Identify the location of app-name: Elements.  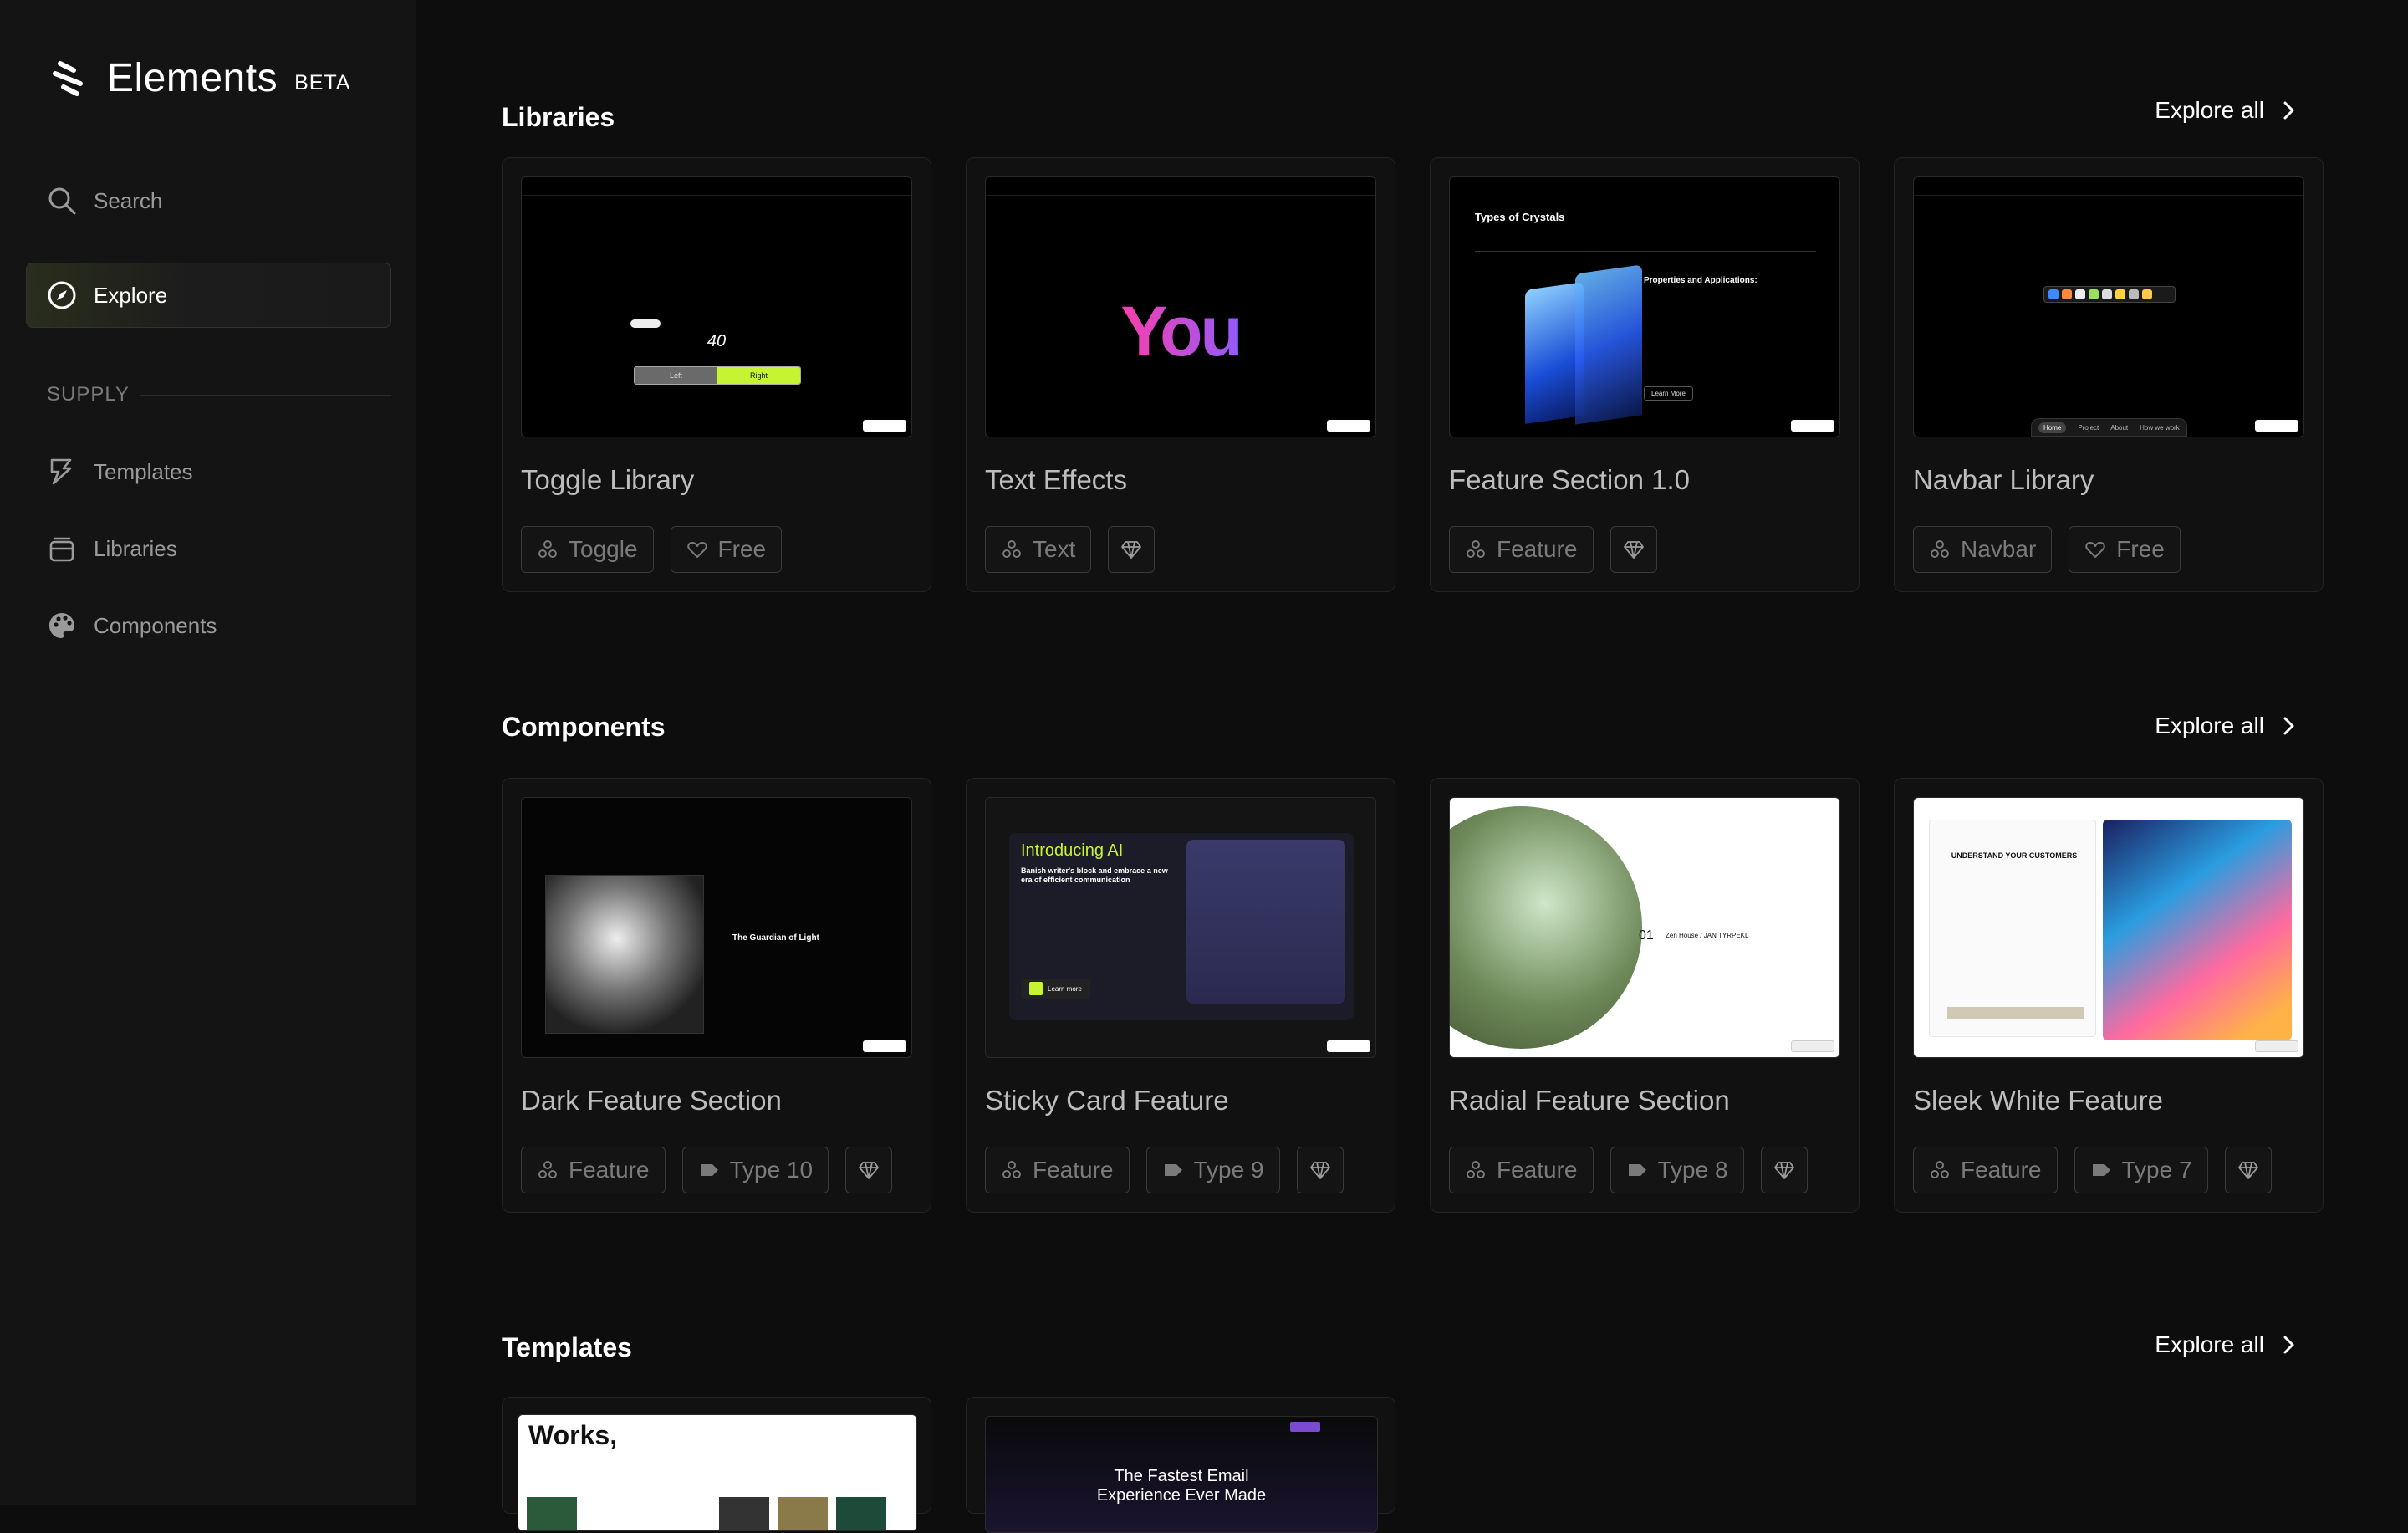
(192, 78).